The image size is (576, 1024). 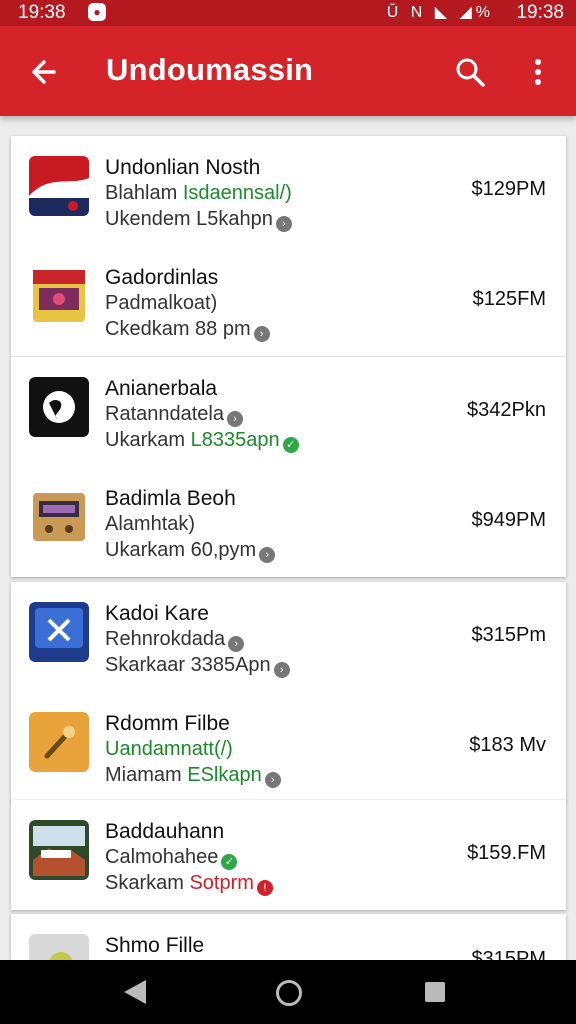 What do you see at coordinates (237, 193) in the screenshot?
I see `item-subtitle-accent: Isdaennsal/)` at bounding box center [237, 193].